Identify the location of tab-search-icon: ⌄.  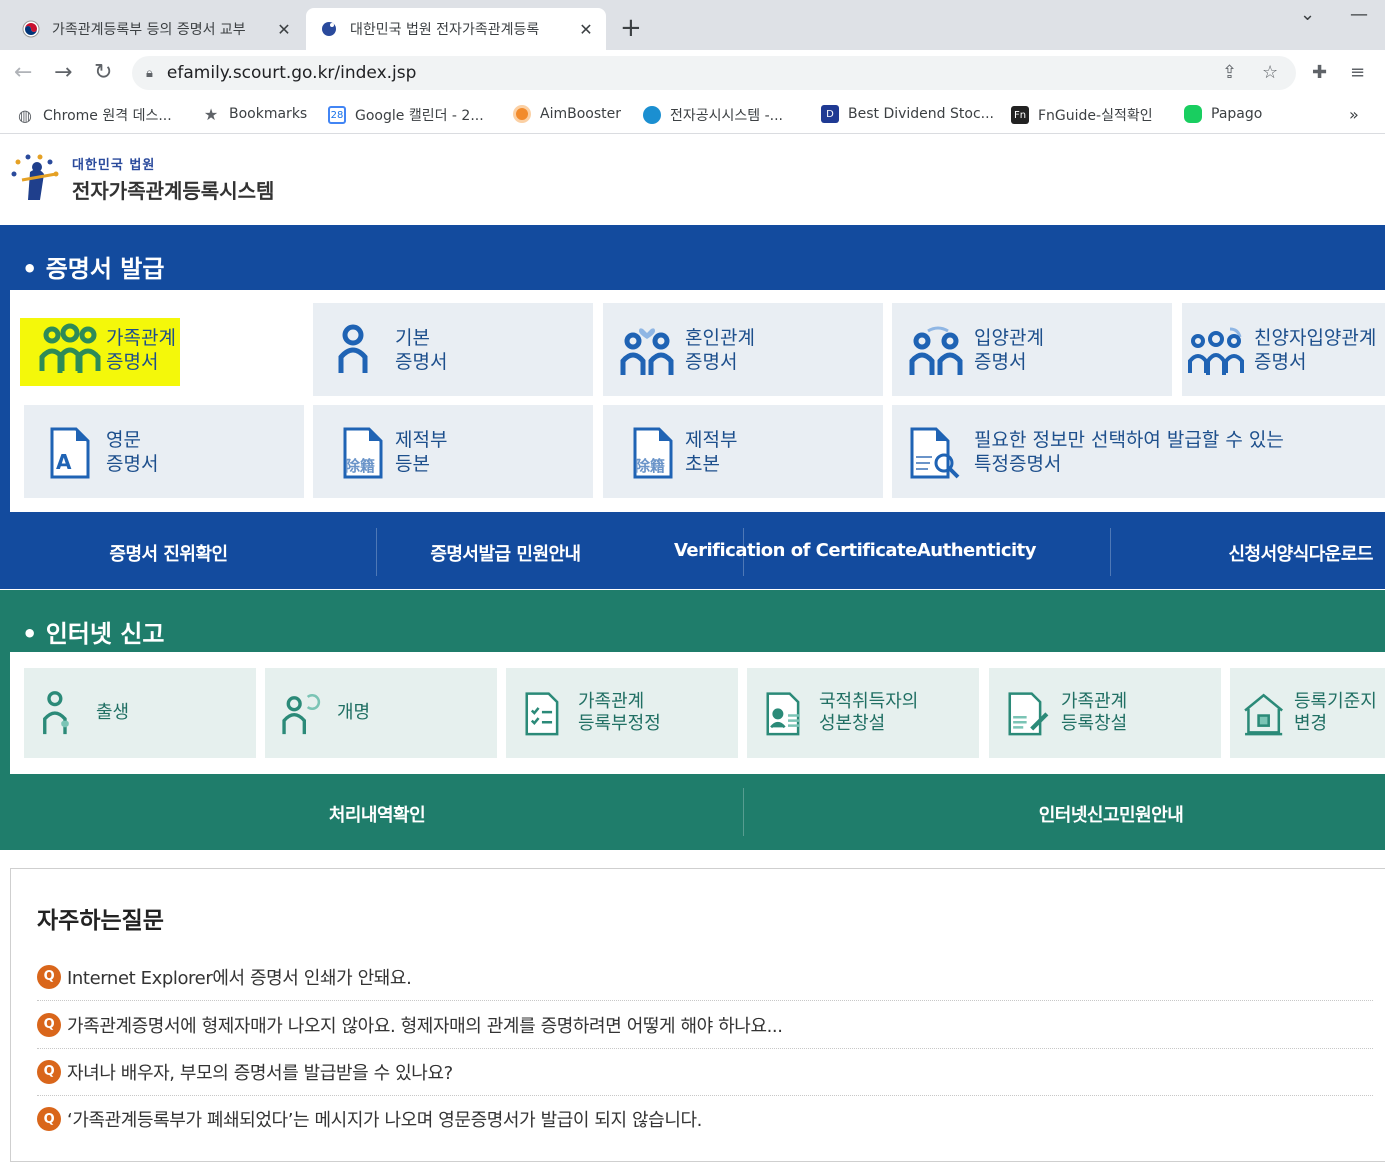
(1307, 14).